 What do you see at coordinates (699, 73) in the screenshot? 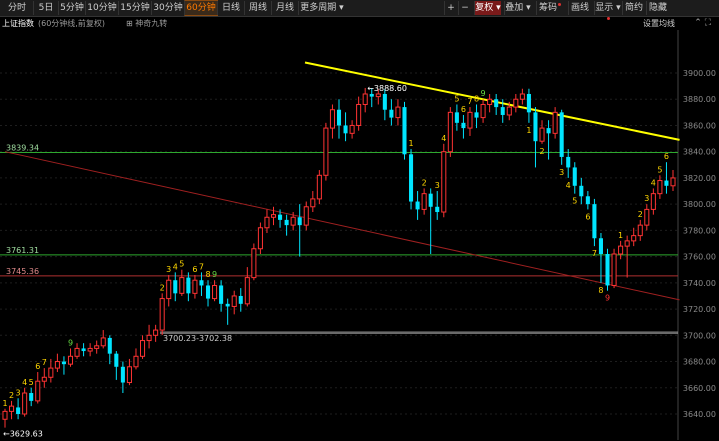
I see `y-tick-label: 3900.00` at bounding box center [699, 73].